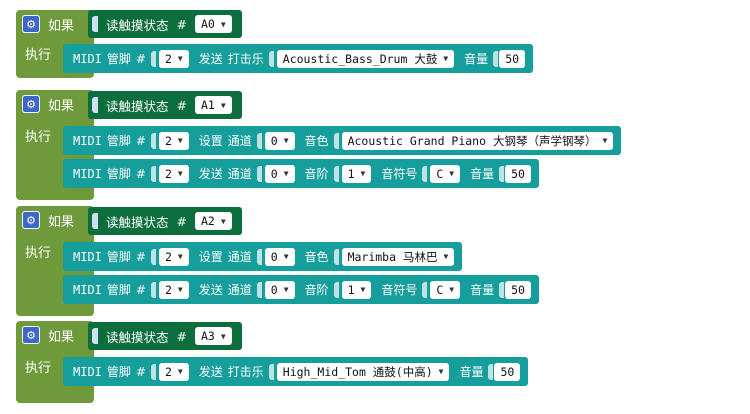 The width and height of the screenshot is (750, 414). Describe the element at coordinates (398, 256) in the screenshot. I see `timbre-dropdown: Marimba 马林巴 ▼` at that location.